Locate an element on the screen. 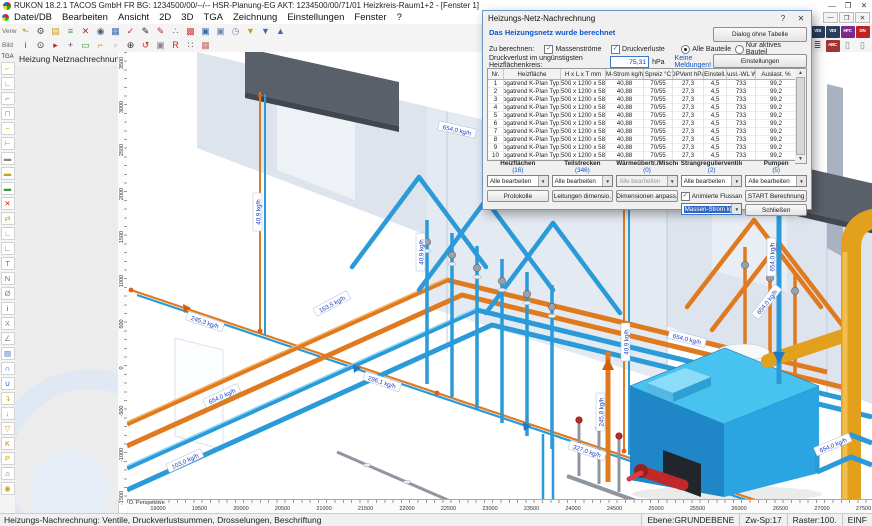 The width and height of the screenshot is (872, 526). copy-time-icon: ◷ is located at coordinates (236, 32).